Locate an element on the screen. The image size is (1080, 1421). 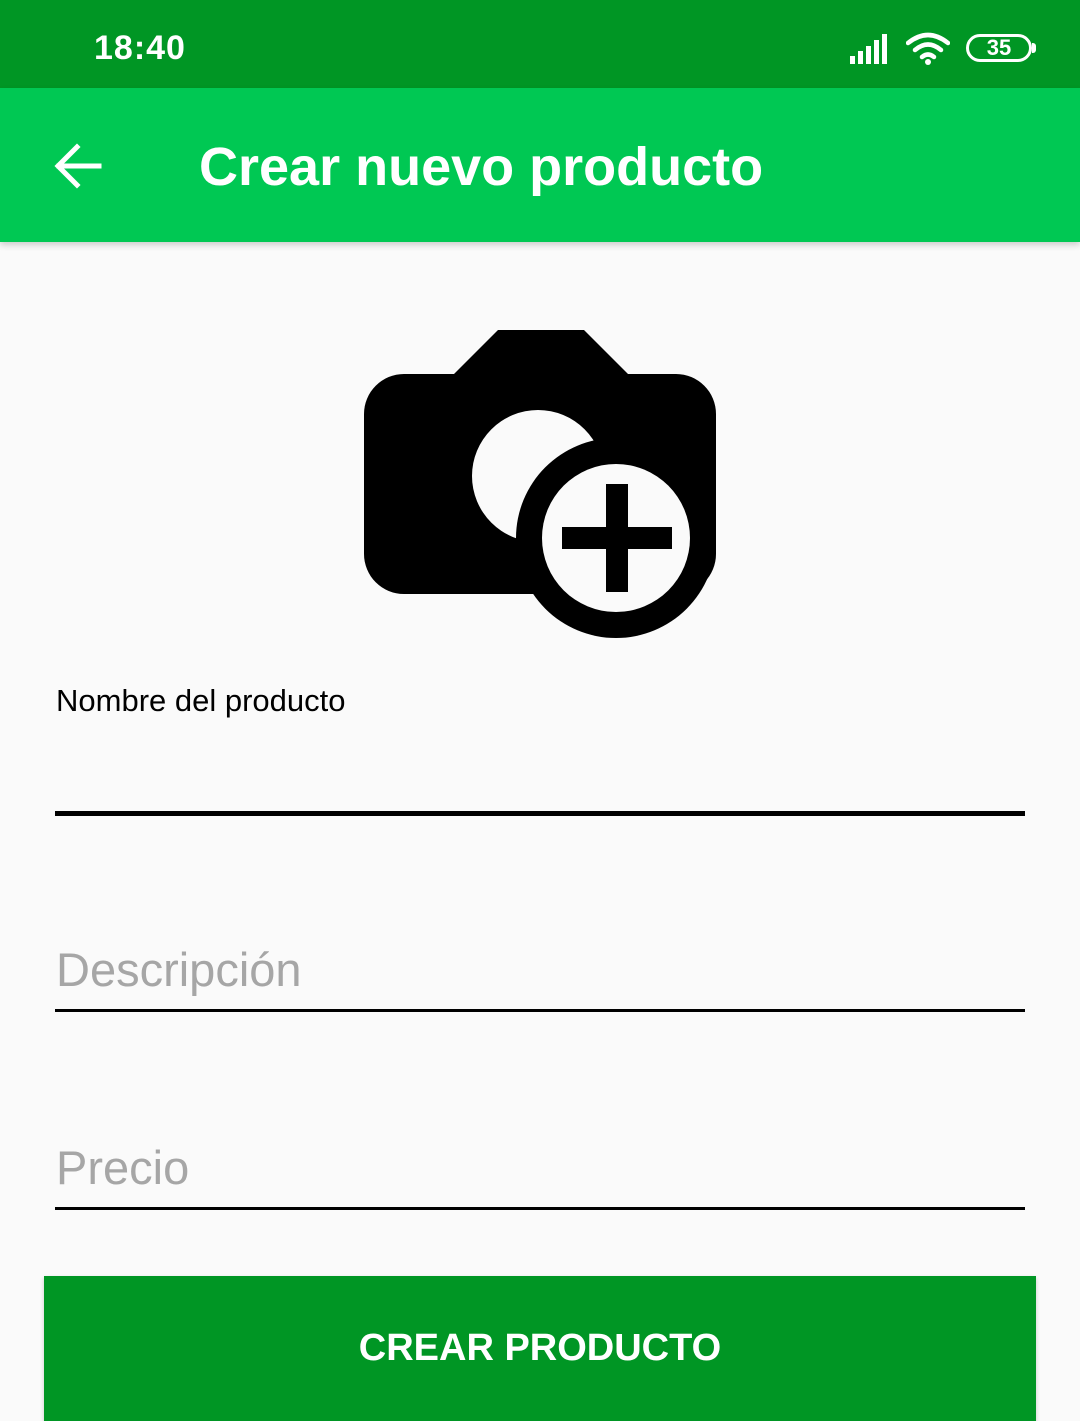
app-bar: Crear nuevo producto is located at coordinates (540, 165).